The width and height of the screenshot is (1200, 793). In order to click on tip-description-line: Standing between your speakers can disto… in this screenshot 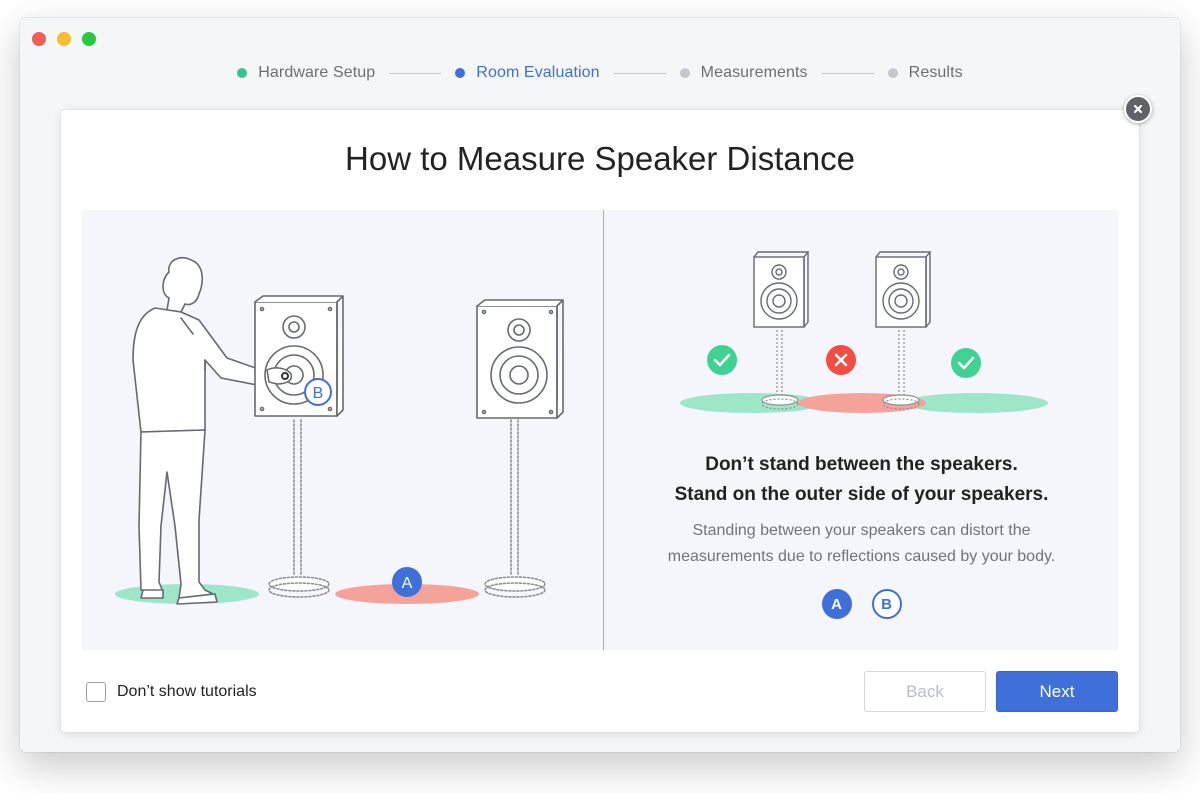, I will do `click(861, 530)`.